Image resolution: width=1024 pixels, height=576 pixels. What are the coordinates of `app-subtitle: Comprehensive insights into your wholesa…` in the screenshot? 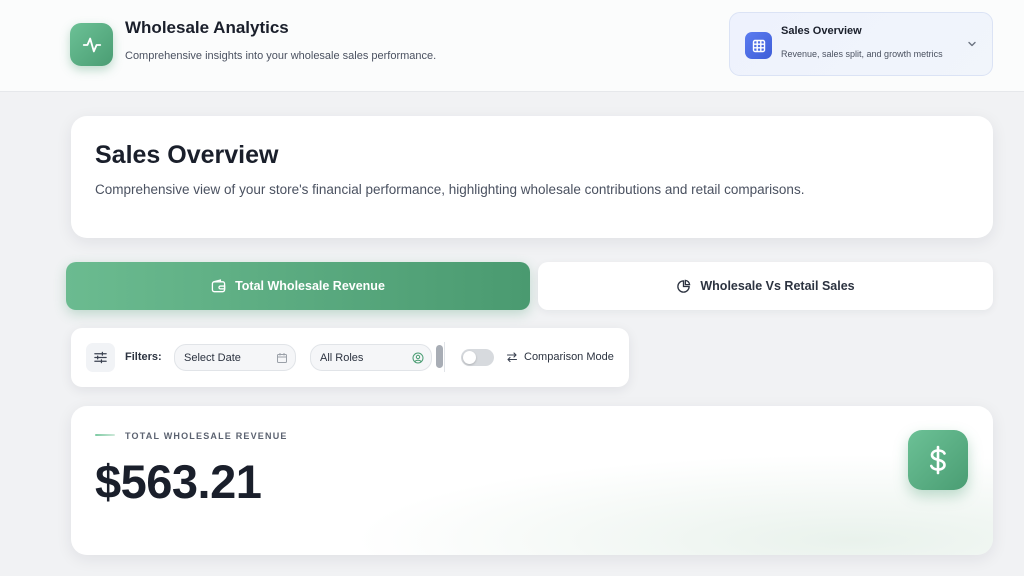 It's located at (281, 56).